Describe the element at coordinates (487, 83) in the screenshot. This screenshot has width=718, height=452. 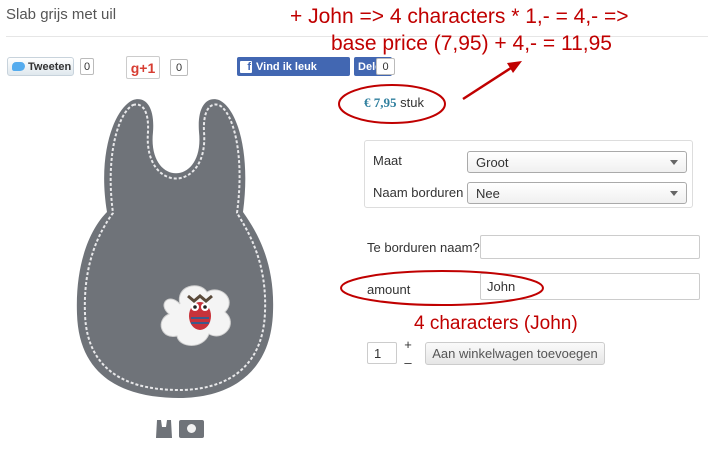
I see `annotation-arrow-line` at that location.